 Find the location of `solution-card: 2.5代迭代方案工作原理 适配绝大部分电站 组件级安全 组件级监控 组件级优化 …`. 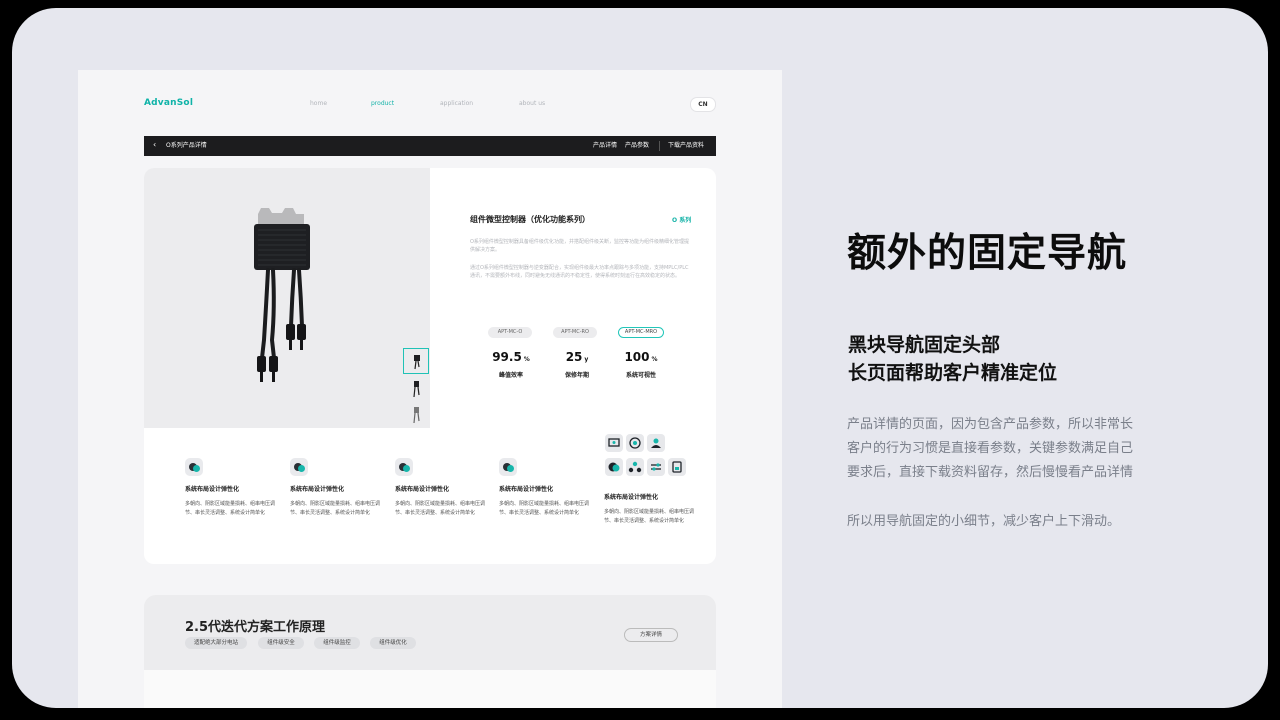

solution-card: 2.5代迭代方案工作原理 适配绝大部分电站 组件级安全 组件级监控 组件级优化 … is located at coordinates (430, 651).